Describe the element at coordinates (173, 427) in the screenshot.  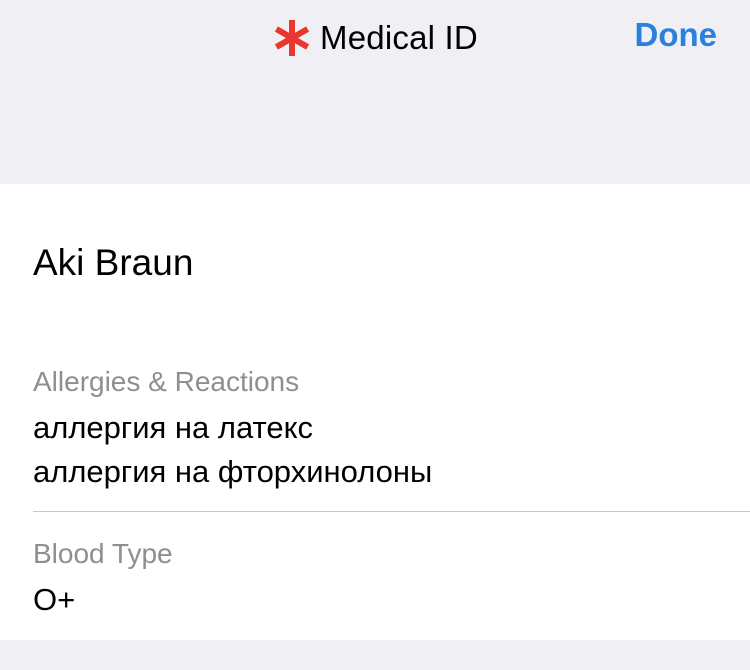
I see `allergy-item: аллергия на латекс` at that location.